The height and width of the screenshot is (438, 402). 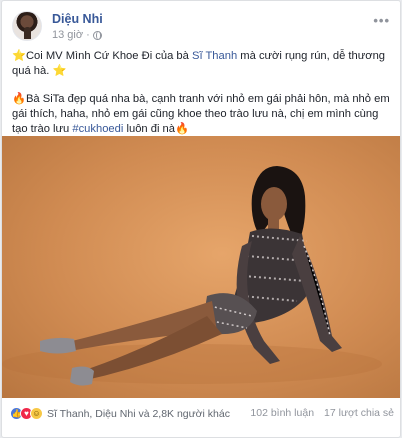 What do you see at coordinates (202, 27) in the screenshot?
I see `post-header: Diệu Nhi 13 giờ · •••` at bounding box center [202, 27].